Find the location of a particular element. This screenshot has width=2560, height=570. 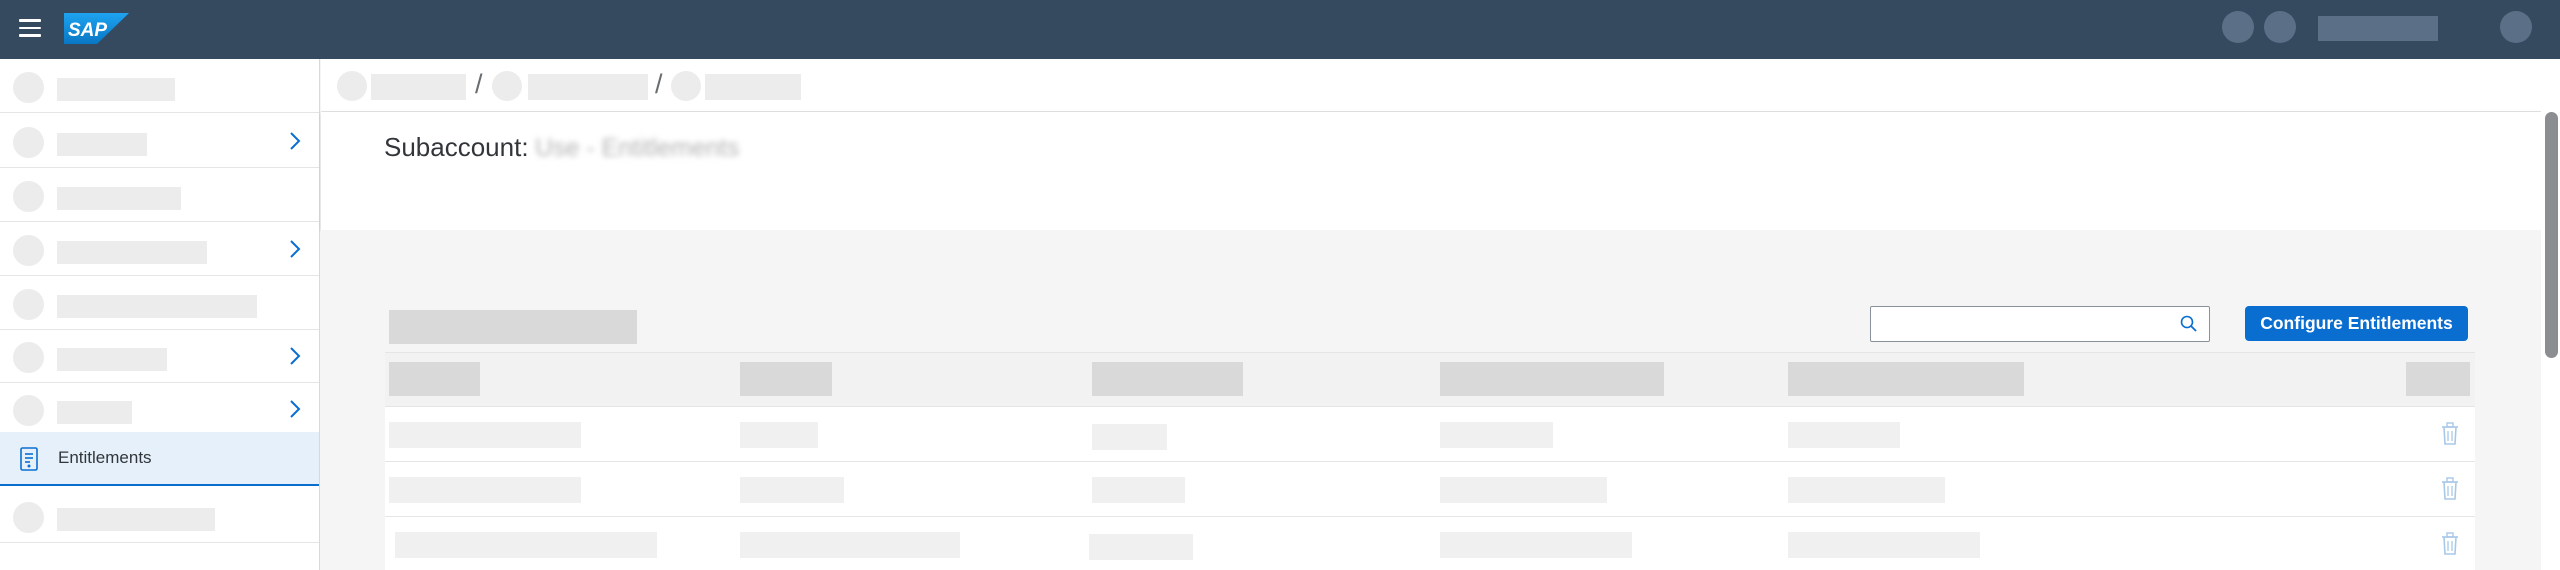

entitlements-icon is located at coordinates (29, 459).